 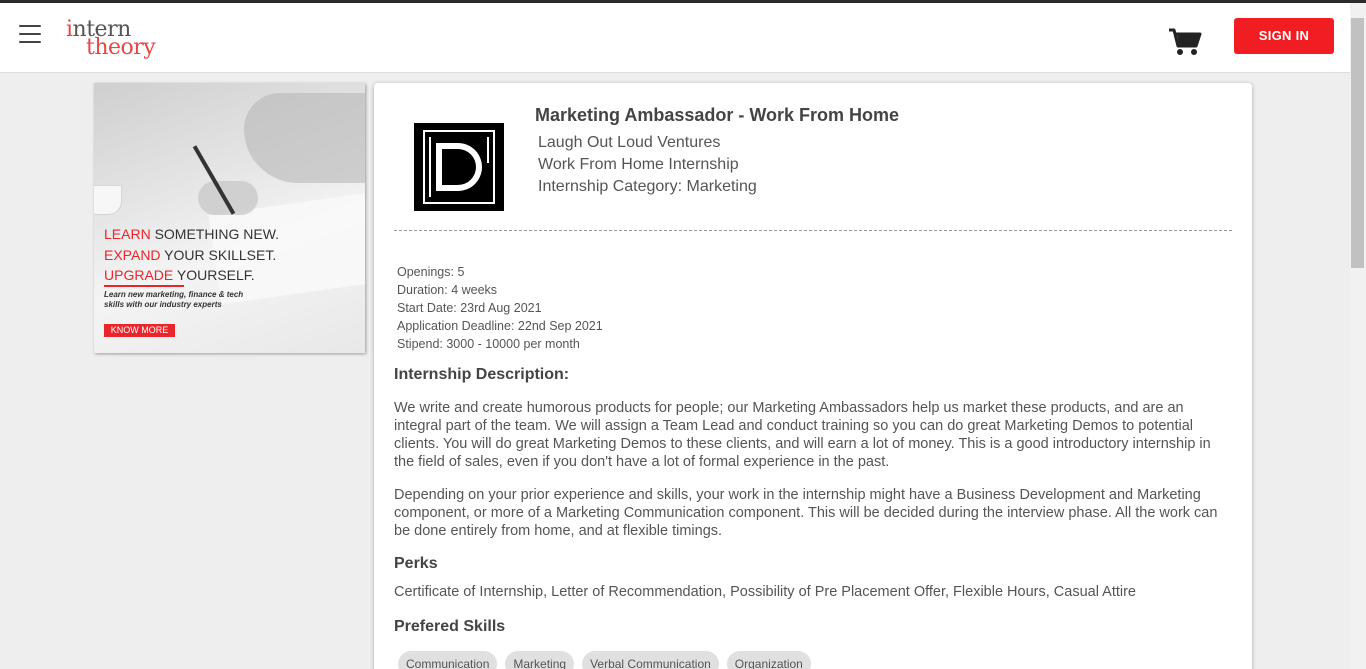 What do you see at coordinates (650, 660) in the screenshot?
I see `skill-chip: Verbal Communication` at bounding box center [650, 660].